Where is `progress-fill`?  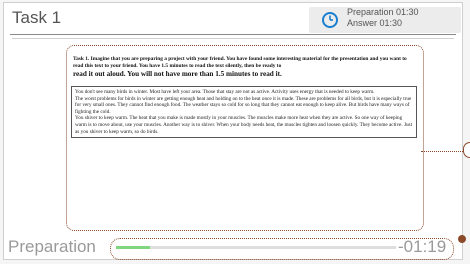
progress-fill is located at coordinates (133, 247).